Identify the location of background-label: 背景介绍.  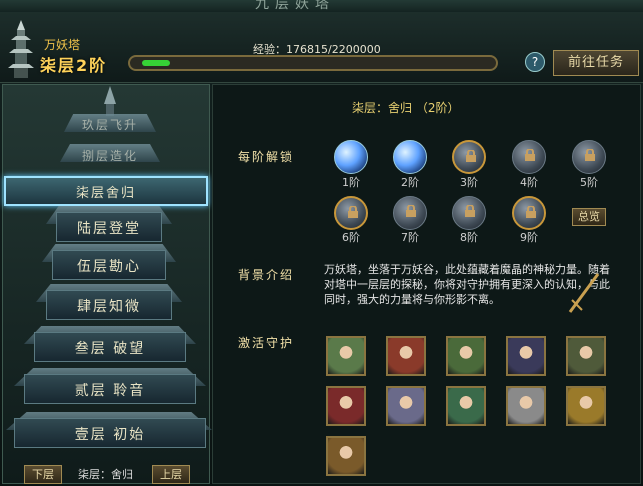
(266, 275).